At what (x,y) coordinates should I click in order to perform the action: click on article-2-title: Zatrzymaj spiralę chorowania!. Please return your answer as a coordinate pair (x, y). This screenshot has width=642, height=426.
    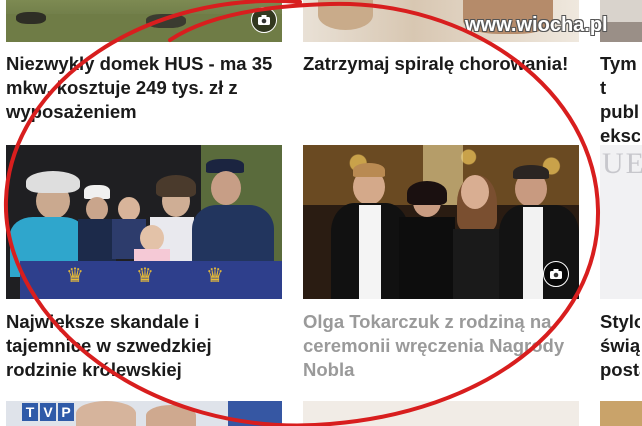
    Looking at the image, I should click on (445, 64).